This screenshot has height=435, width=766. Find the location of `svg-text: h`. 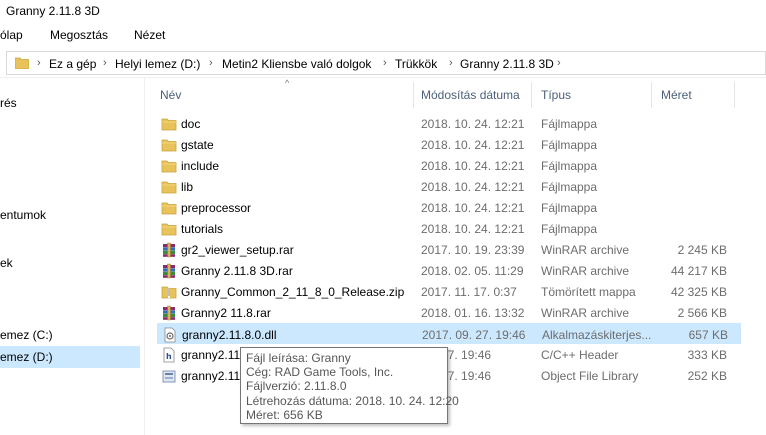

svg-text: h is located at coordinates (169, 356).